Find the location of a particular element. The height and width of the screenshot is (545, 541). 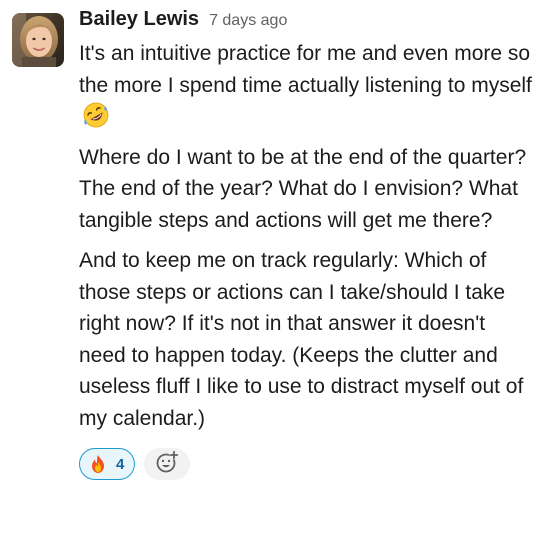

message-header: Bailey Lewis 7 days ago is located at coordinates (306, 23).